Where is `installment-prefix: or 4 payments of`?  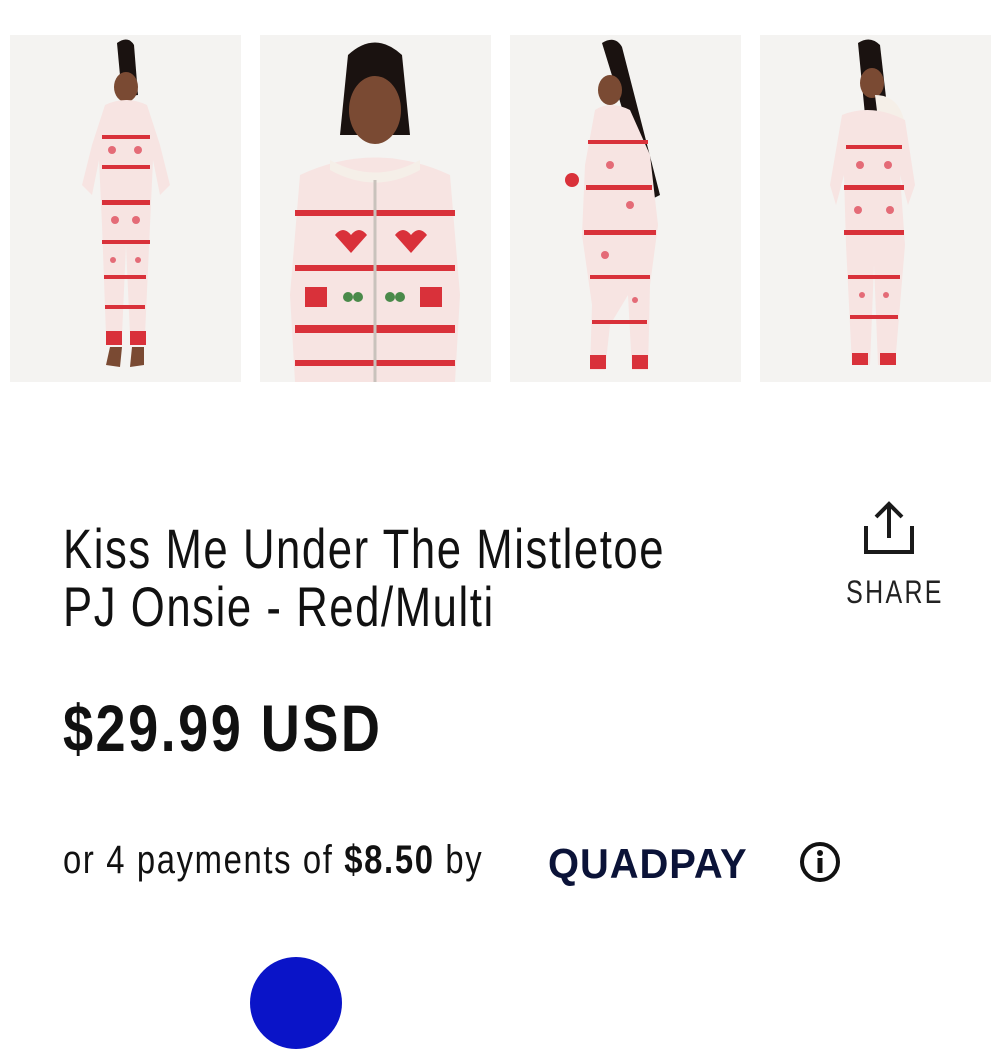 installment-prefix: or 4 payments of is located at coordinates (204, 860).